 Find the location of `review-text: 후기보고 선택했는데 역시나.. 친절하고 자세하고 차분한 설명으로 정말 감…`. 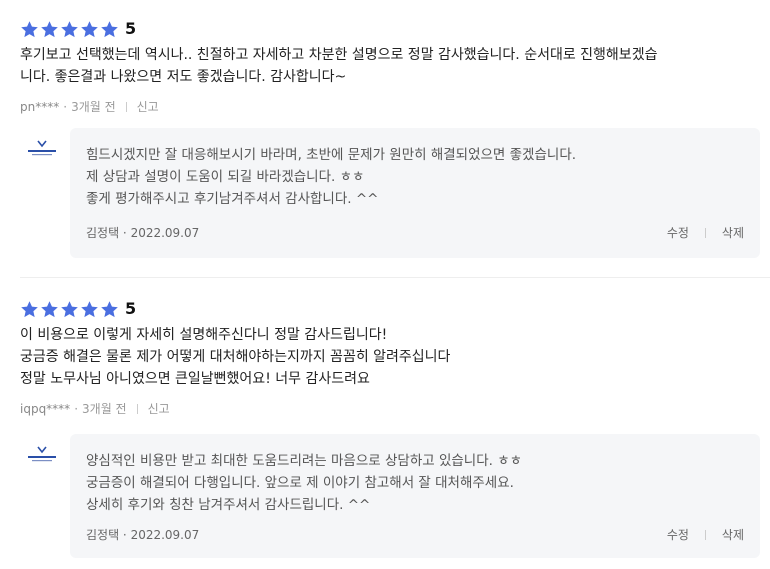

review-text: 후기보고 선택했는데 역시나.. 친절하고 자세하고 차분한 설명으로 정말 감… is located at coordinates (390, 66).